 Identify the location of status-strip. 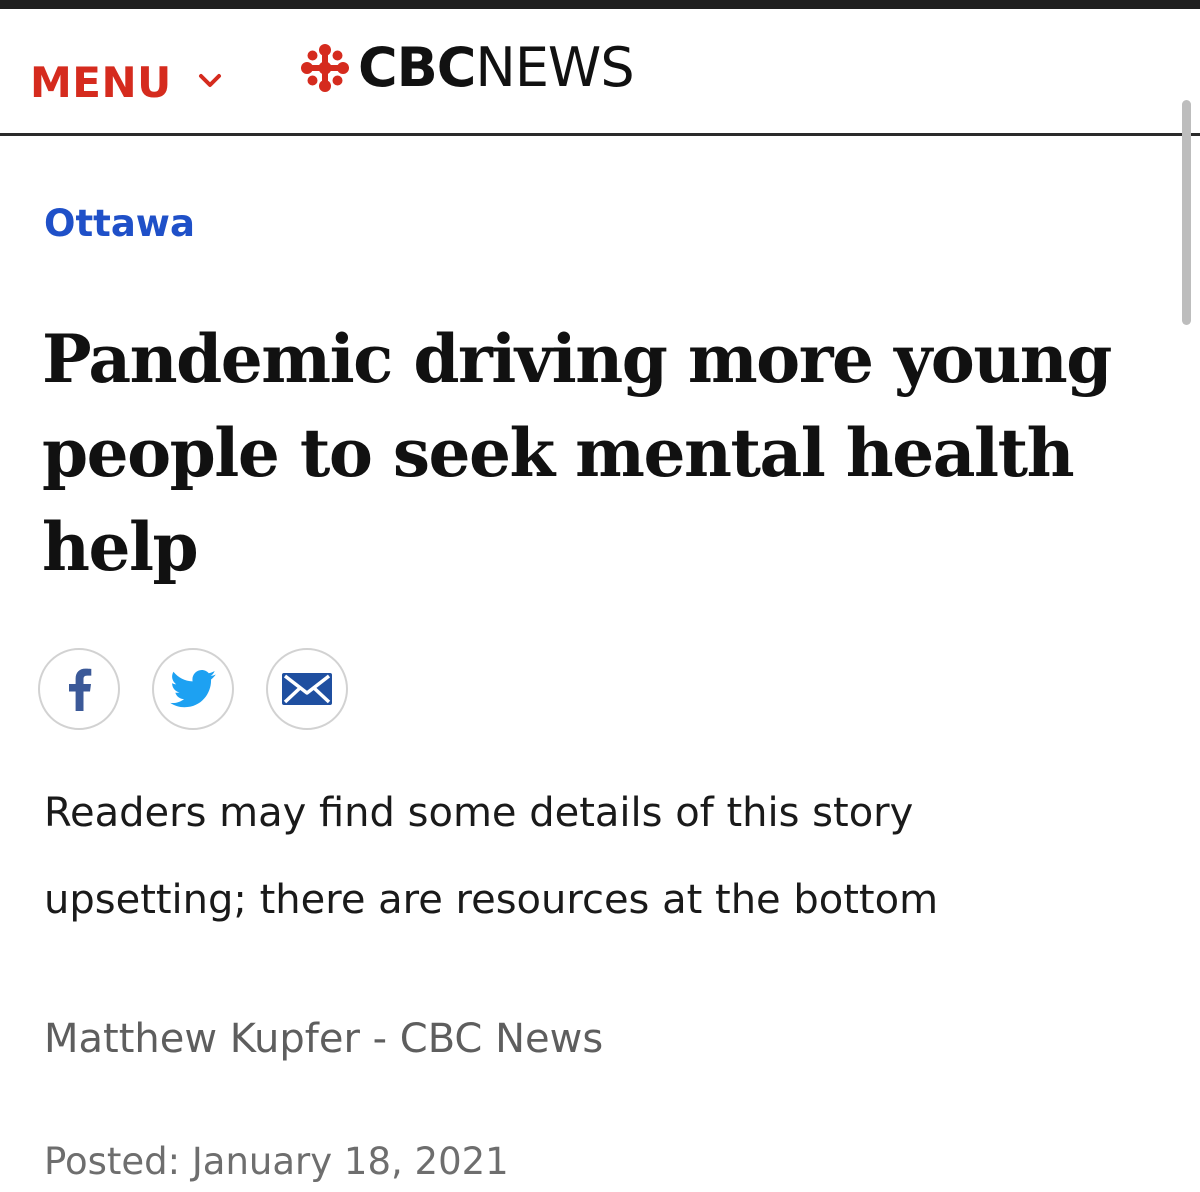
(600, 4).